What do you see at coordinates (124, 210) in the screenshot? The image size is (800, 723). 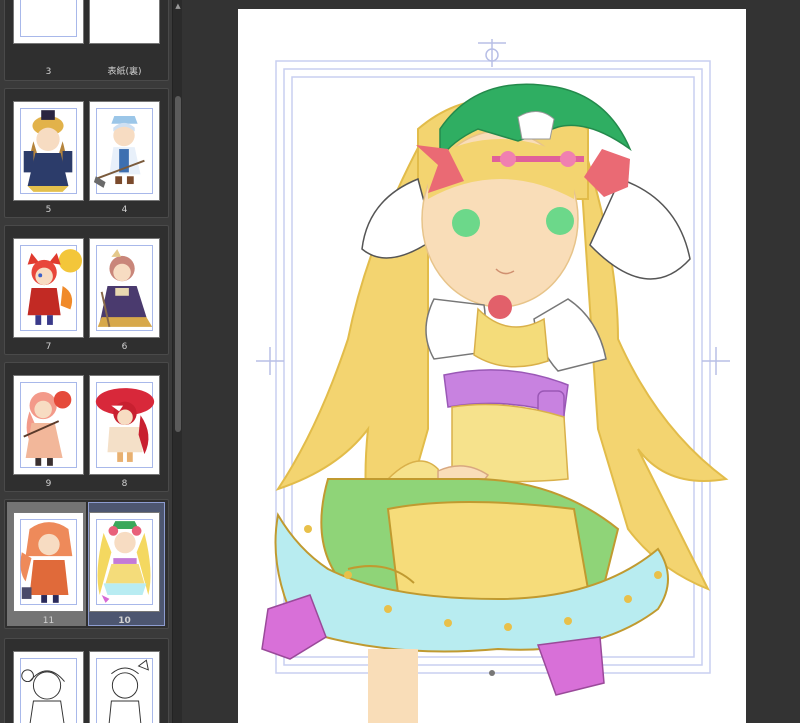 I see `page-number-label: 4` at bounding box center [124, 210].